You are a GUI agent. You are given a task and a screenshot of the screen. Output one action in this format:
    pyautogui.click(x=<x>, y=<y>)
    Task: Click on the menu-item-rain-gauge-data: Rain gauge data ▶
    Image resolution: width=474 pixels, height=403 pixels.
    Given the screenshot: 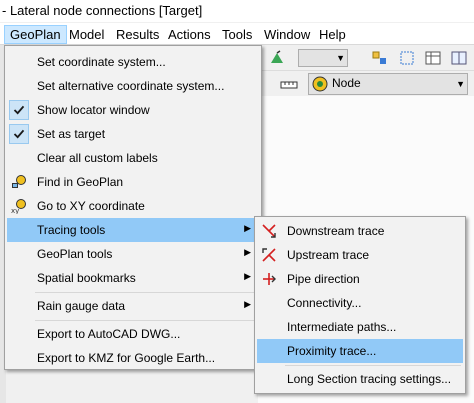 What is the action you would take?
    pyautogui.click(x=133, y=306)
    